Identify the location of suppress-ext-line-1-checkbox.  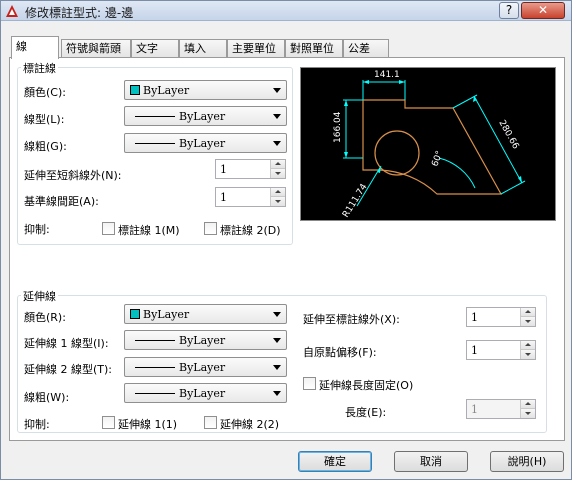
(108, 422).